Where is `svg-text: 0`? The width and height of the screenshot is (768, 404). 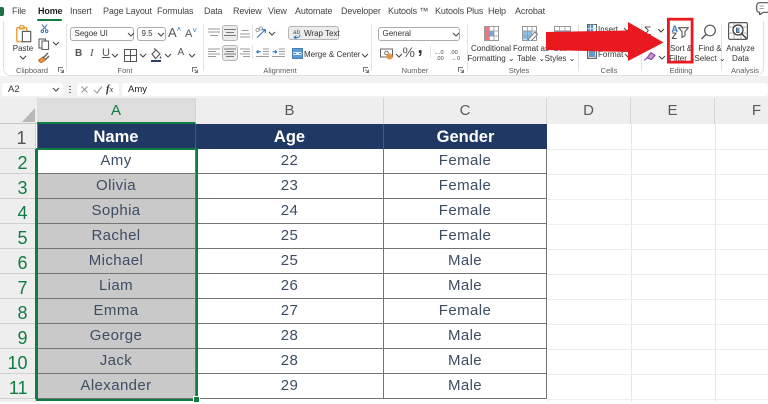
svg-text: 0 is located at coordinates (458, 58).